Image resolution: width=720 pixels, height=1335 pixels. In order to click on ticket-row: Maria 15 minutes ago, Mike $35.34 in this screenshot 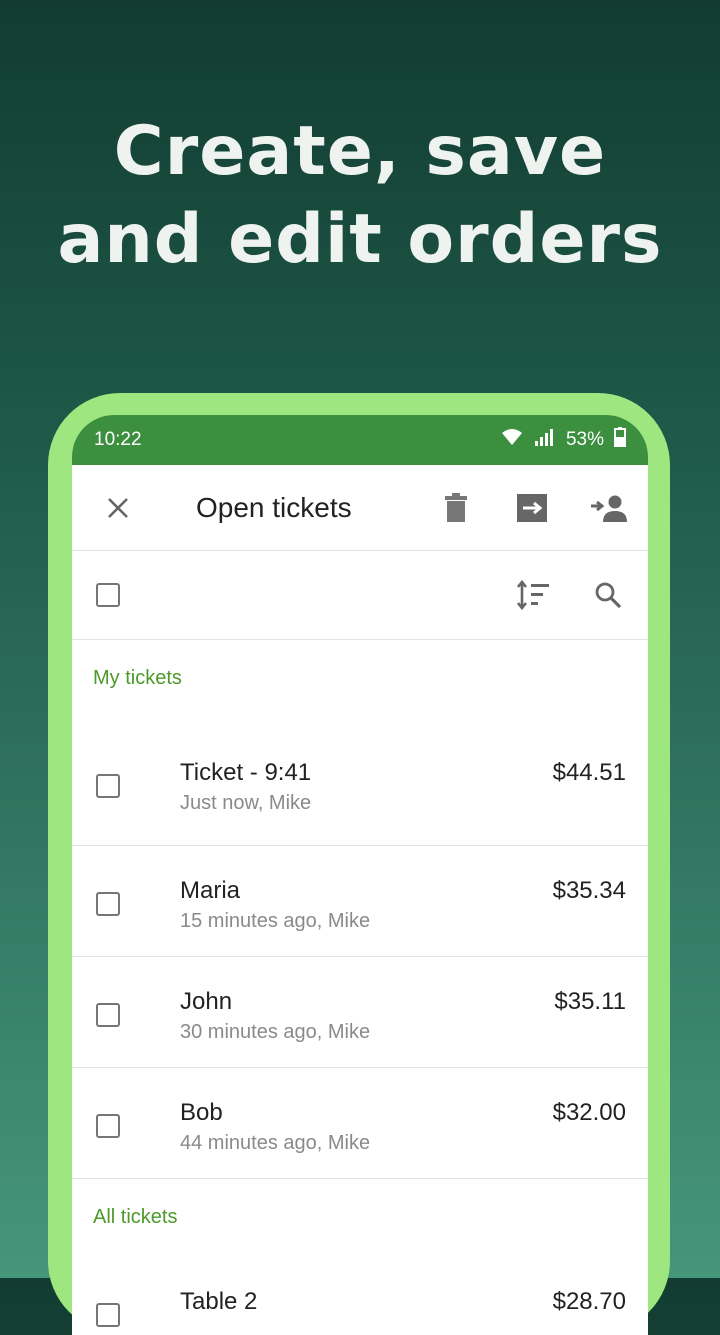, I will do `click(360, 901)`.